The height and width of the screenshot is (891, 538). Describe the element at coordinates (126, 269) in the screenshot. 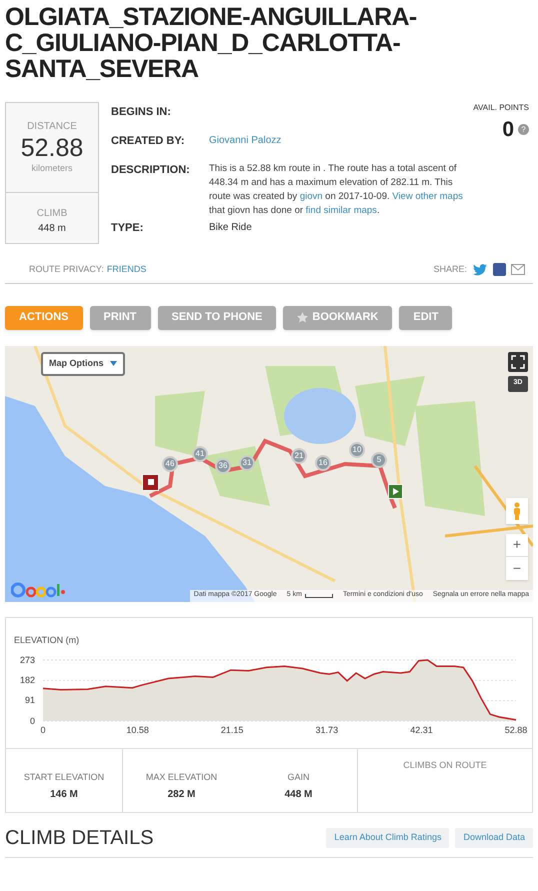

I see `privacy-link: FRIENDS` at that location.